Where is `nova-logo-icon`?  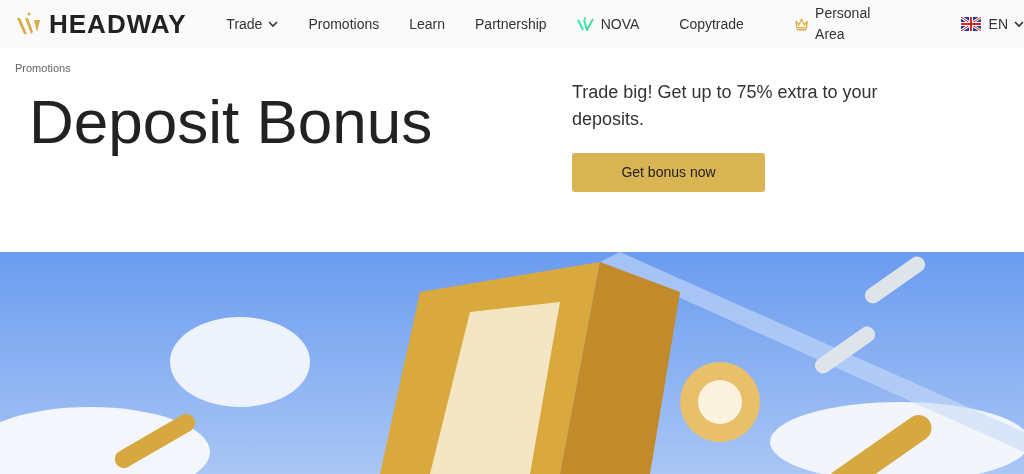
nova-logo-icon is located at coordinates (585, 24).